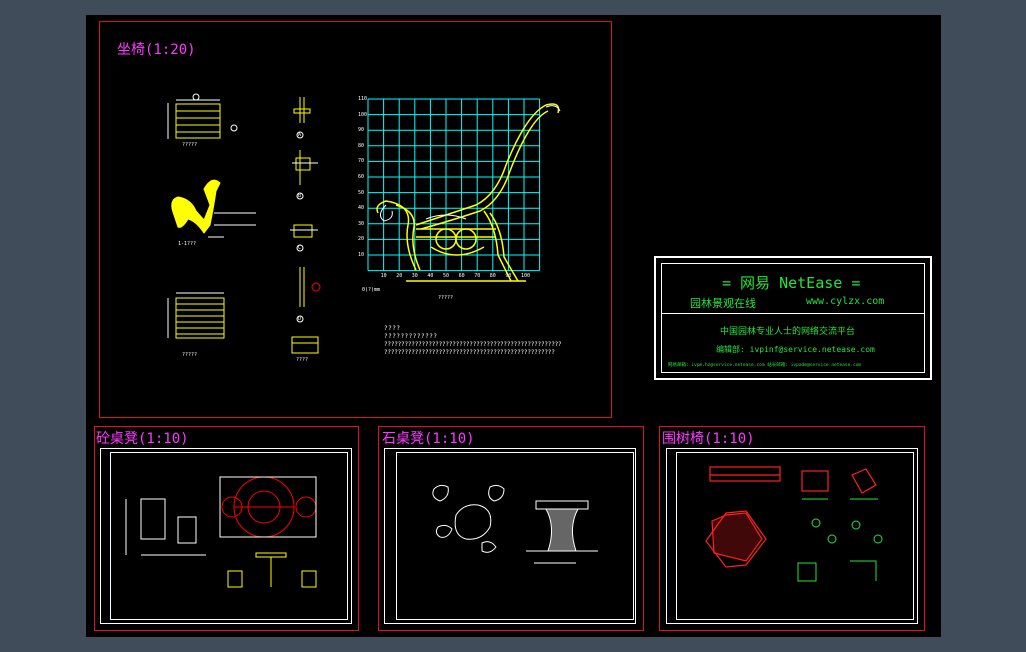 Image resolution: width=1026 pixels, height=652 pixels. I want to click on tree-bench-drawings, so click(794, 524).